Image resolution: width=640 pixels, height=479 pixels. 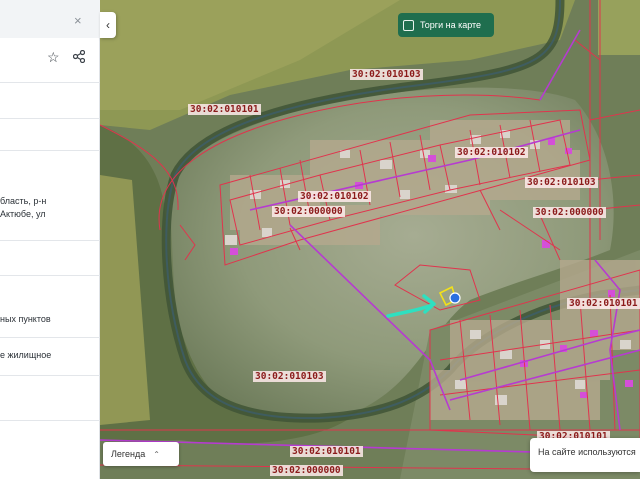 I want to click on legend-button: Легенда ⌃, so click(x=141, y=454).